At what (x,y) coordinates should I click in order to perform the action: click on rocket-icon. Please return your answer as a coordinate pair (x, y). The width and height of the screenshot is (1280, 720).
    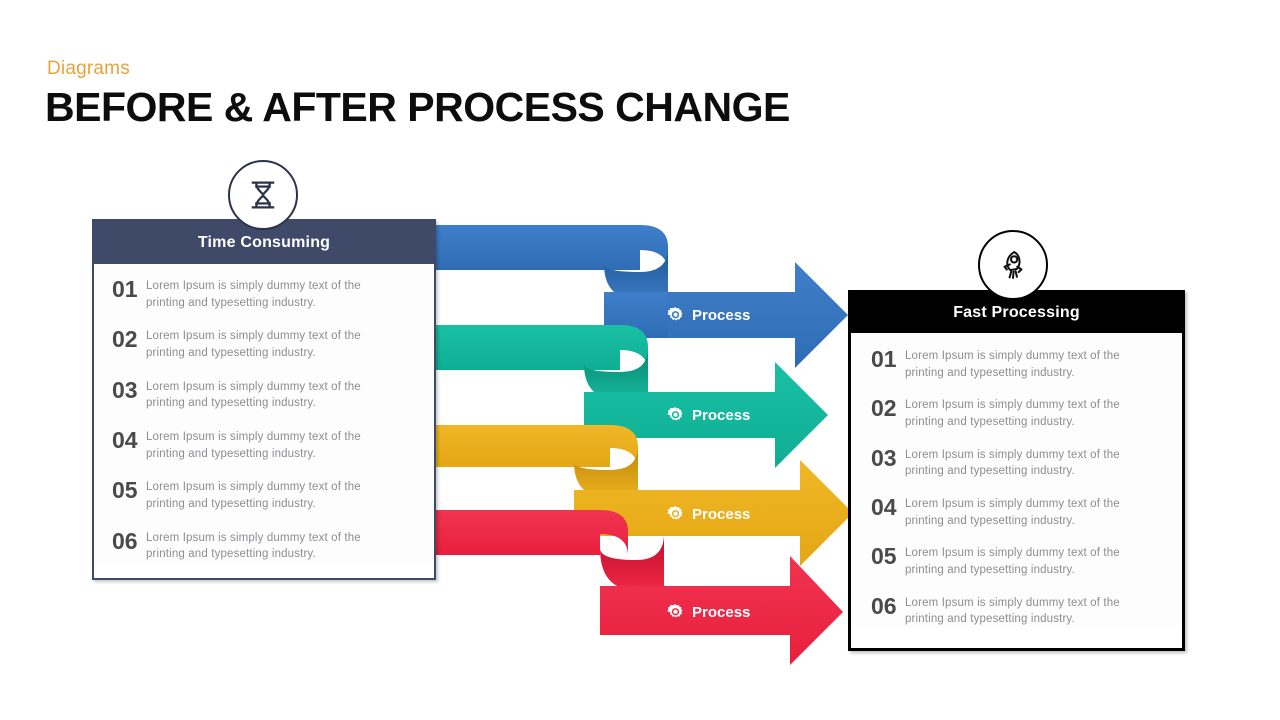
    Looking at the image, I should click on (1013, 265).